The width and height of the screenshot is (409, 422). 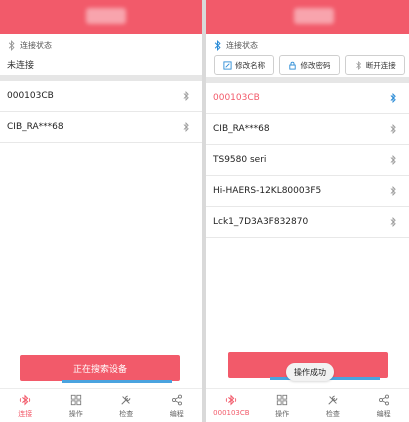 What do you see at coordinates (267, 191) in the screenshot?
I see `device-name: Hi-HAERS-12KL80003F5` at bounding box center [267, 191].